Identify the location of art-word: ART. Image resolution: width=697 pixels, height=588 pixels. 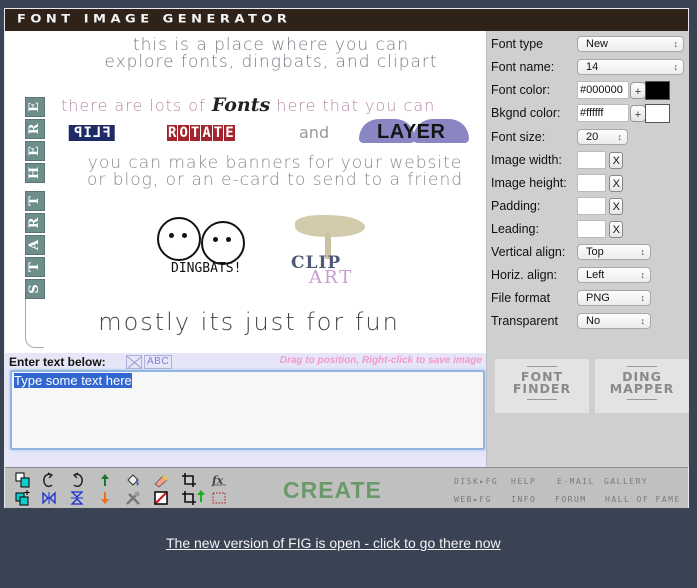
(331, 277).